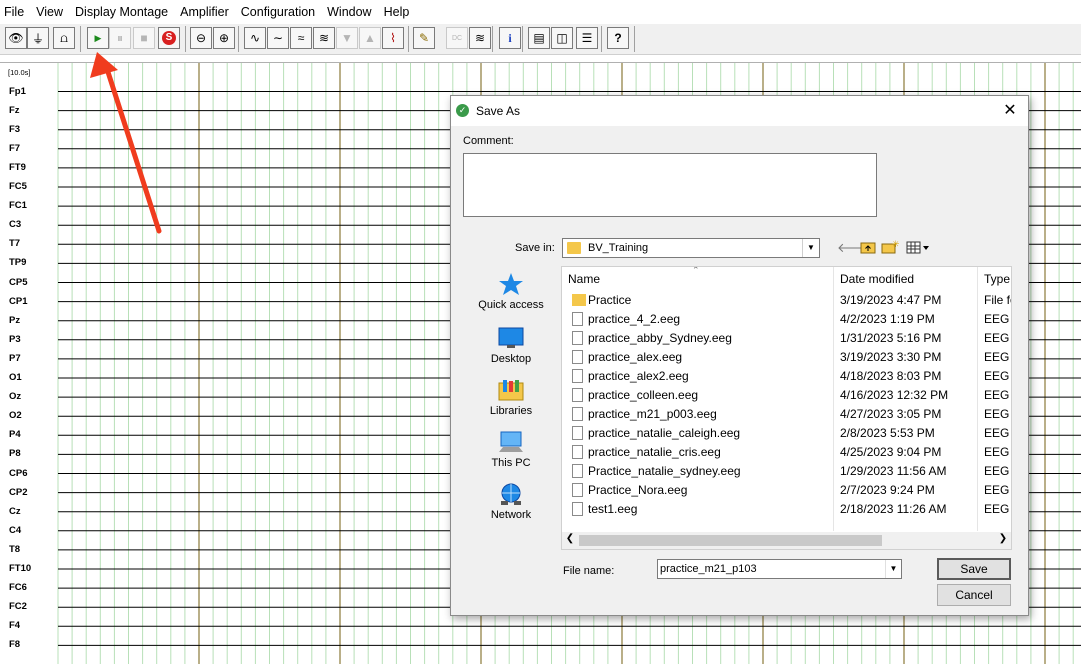 This screenshot has width=1081, height=664. Describe the element at coordinates (17, 91) in the screenshot. I see `channel-label: Fp1` at that location.